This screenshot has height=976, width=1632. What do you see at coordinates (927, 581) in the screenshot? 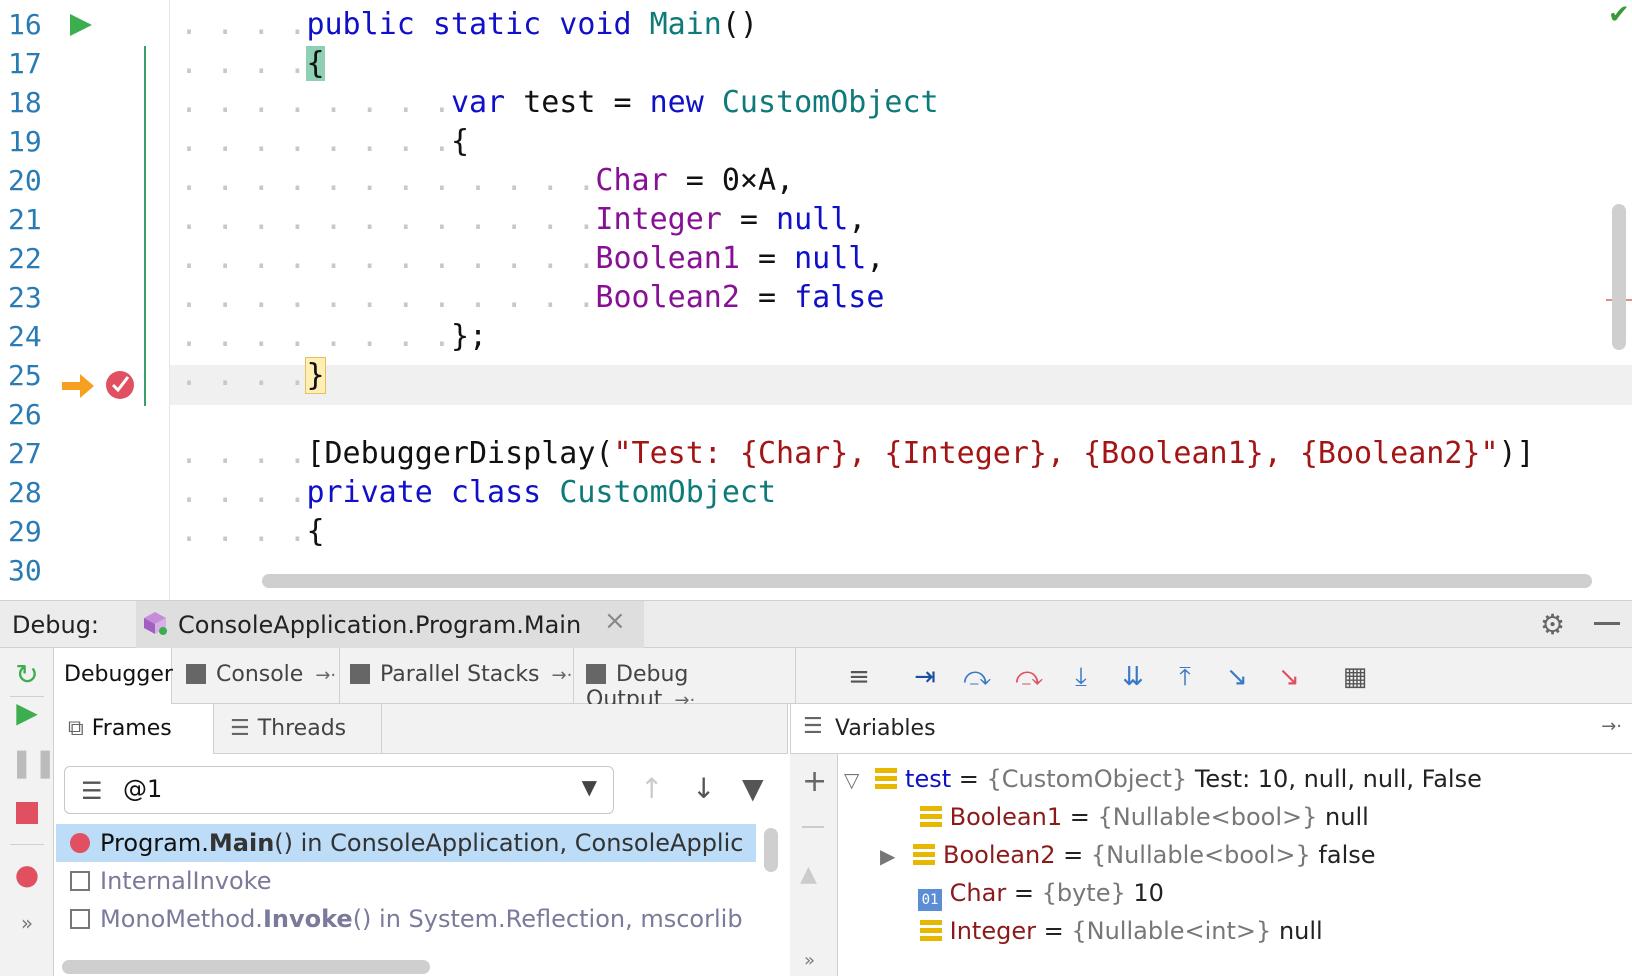
I see `editor-horizontal-scrollbar` at bounding box center [927, 581].